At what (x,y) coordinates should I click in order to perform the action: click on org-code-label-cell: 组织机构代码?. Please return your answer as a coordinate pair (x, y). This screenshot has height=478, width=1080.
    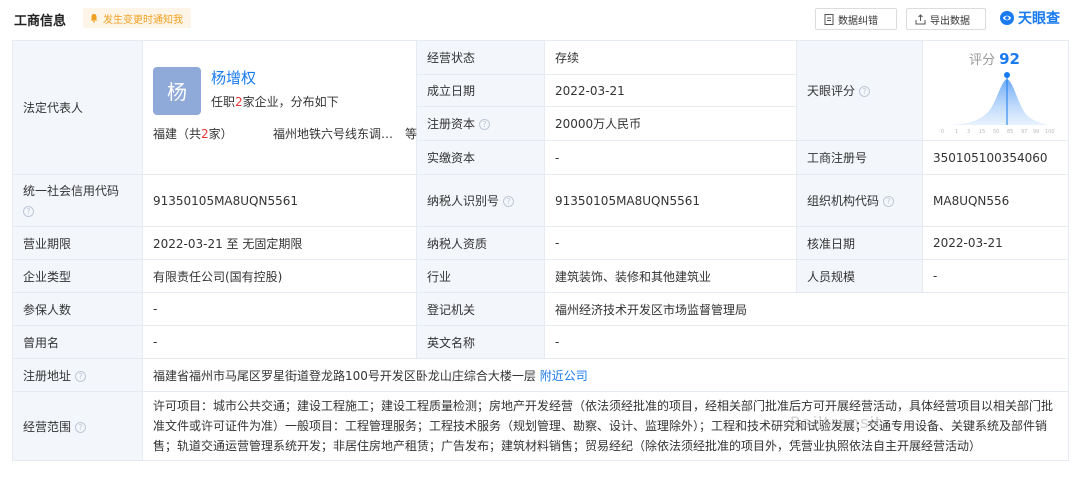
    Looking at the image, I should click on (859, 200).